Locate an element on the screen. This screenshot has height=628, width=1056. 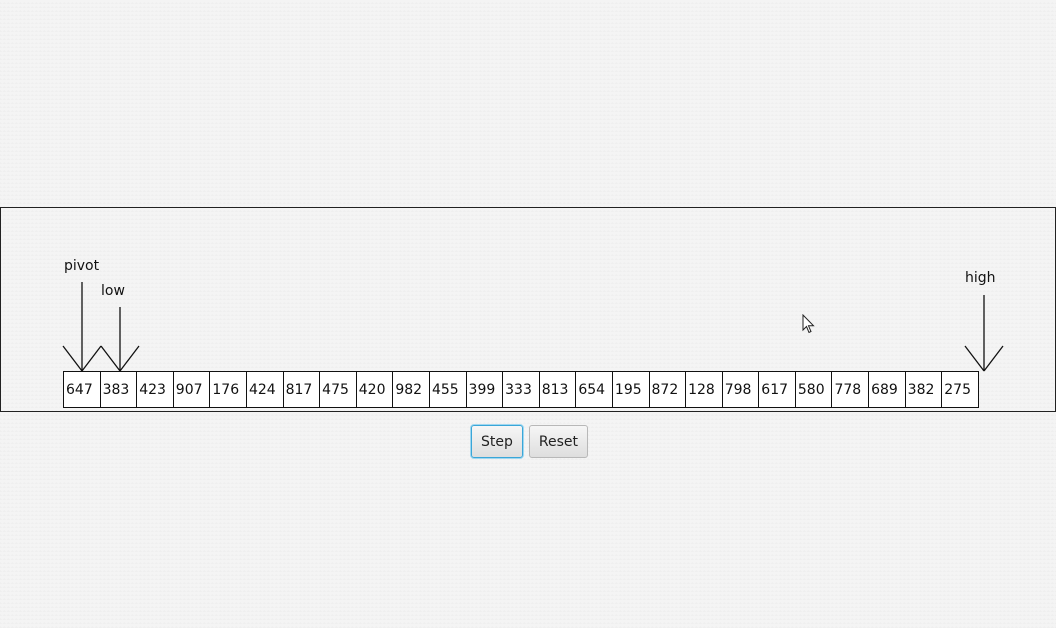
array-cell: 580 is located at coordinates (813, 389).